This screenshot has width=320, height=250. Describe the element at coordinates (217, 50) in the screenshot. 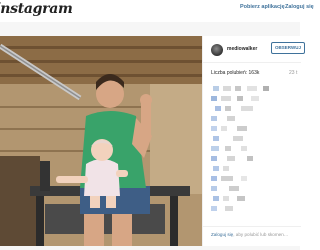

I see `avatar` at that location.